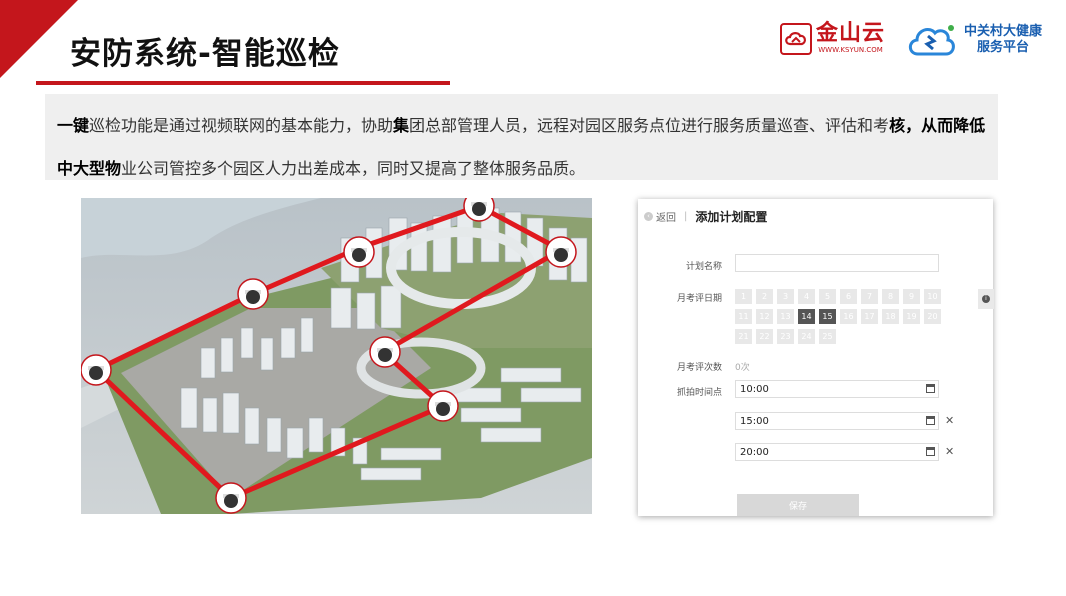 The width and height of the screenshot is (1066, 596). I want to click on side-info-tab: i, so click(986, 299).